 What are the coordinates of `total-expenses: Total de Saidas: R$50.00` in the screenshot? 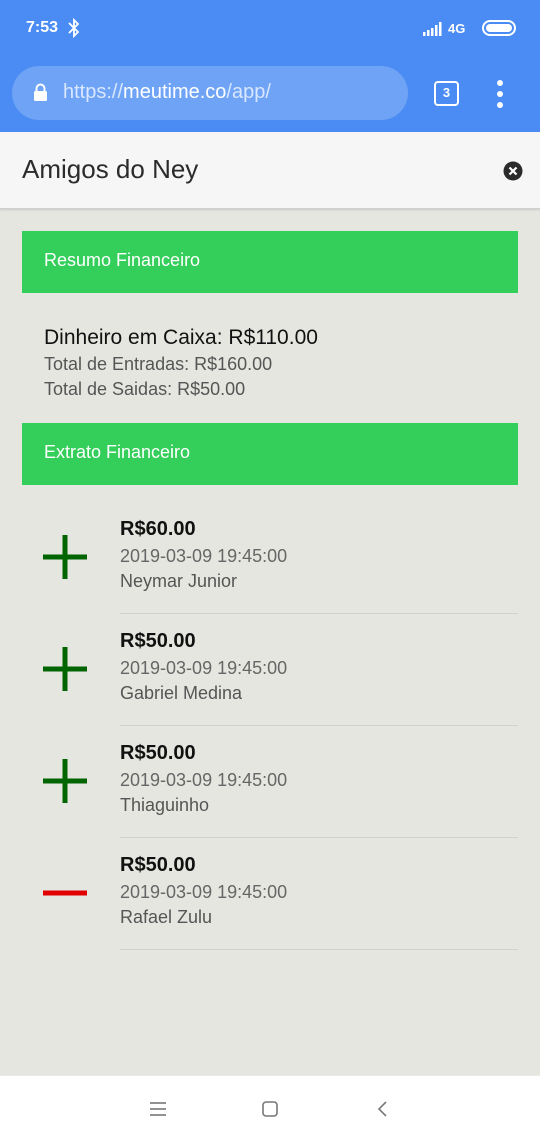 It's located at (145, 389).